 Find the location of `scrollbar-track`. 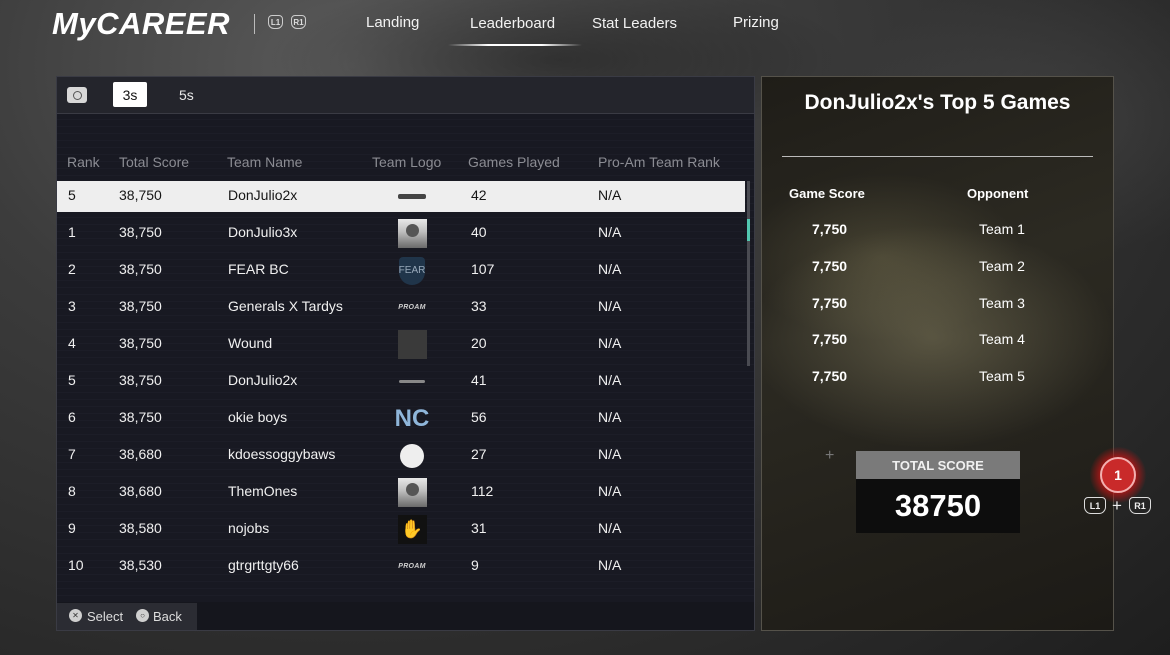

scrollbar-track is located at coordinates (748, 273).